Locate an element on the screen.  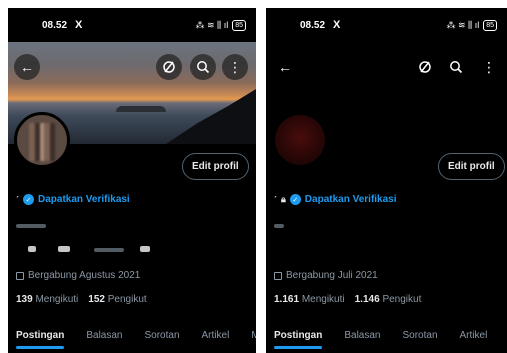
joined-date-label: Bergabung Agustus 2021 is located at coordinates (84, 275).